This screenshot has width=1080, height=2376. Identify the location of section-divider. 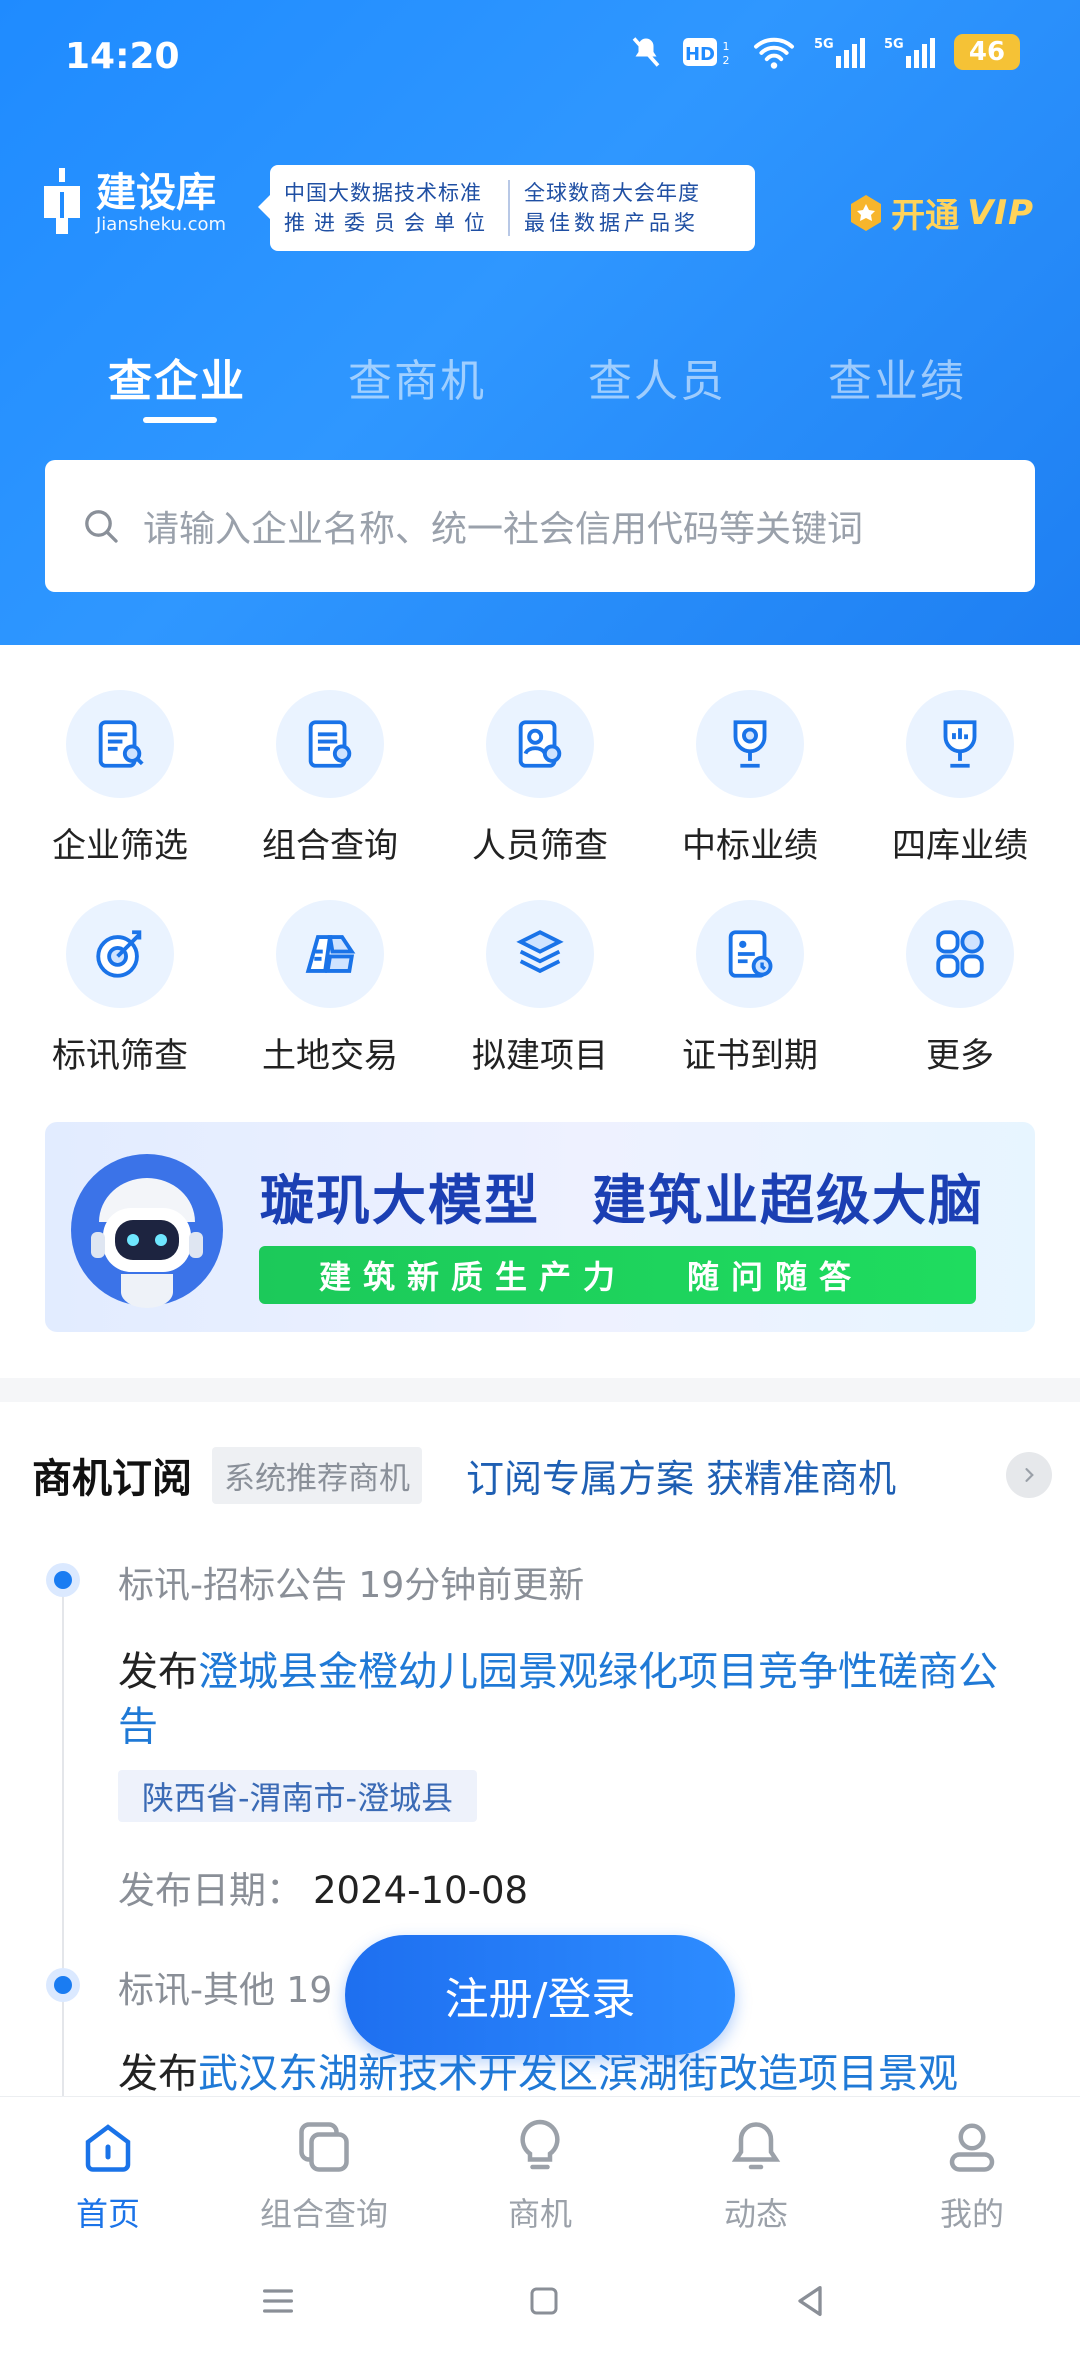
(540, 1390).